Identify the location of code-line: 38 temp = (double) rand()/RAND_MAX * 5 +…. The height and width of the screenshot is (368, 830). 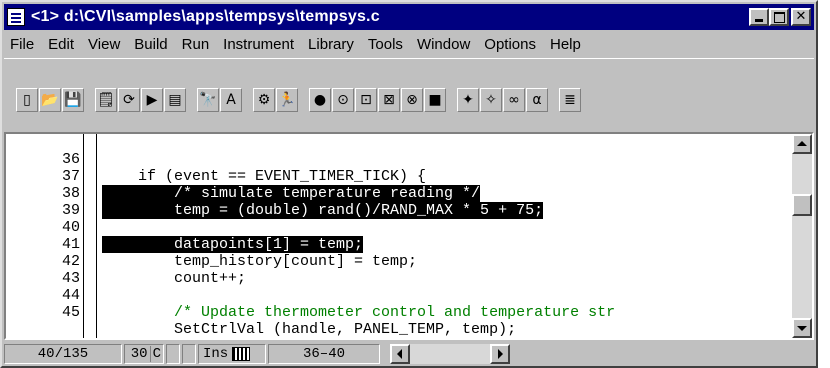
(365, 193).